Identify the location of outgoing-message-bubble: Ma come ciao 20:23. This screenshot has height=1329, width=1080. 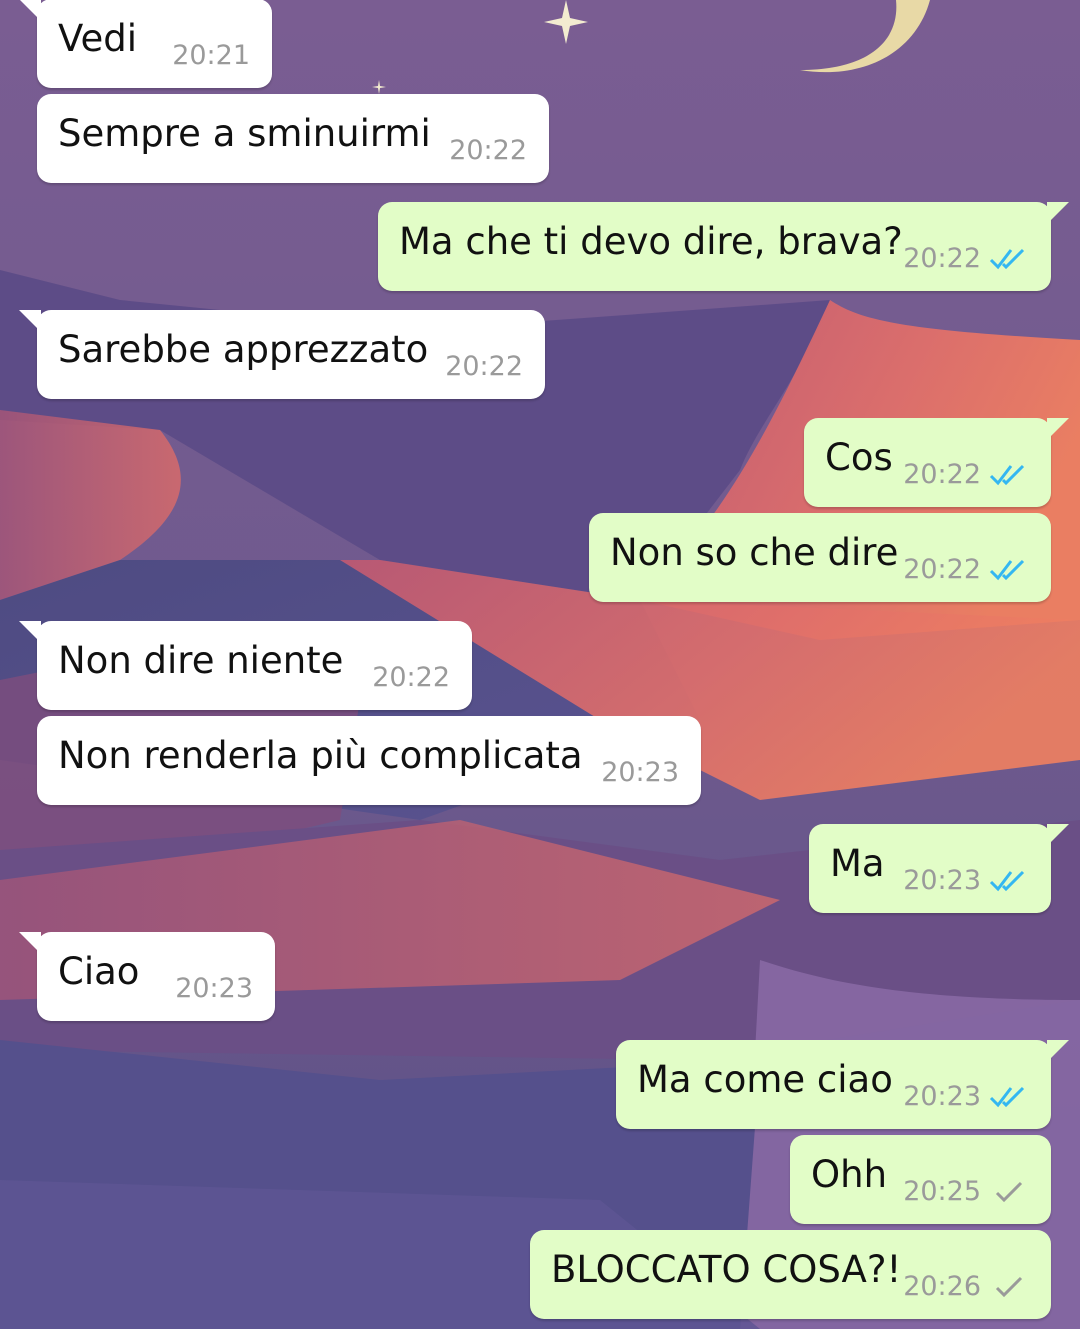
(842, 1084).